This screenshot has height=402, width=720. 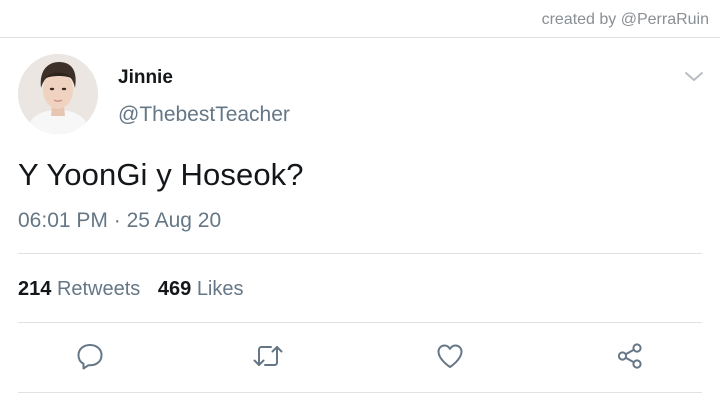 I want to click on like-button, so click(x=450, y=356).